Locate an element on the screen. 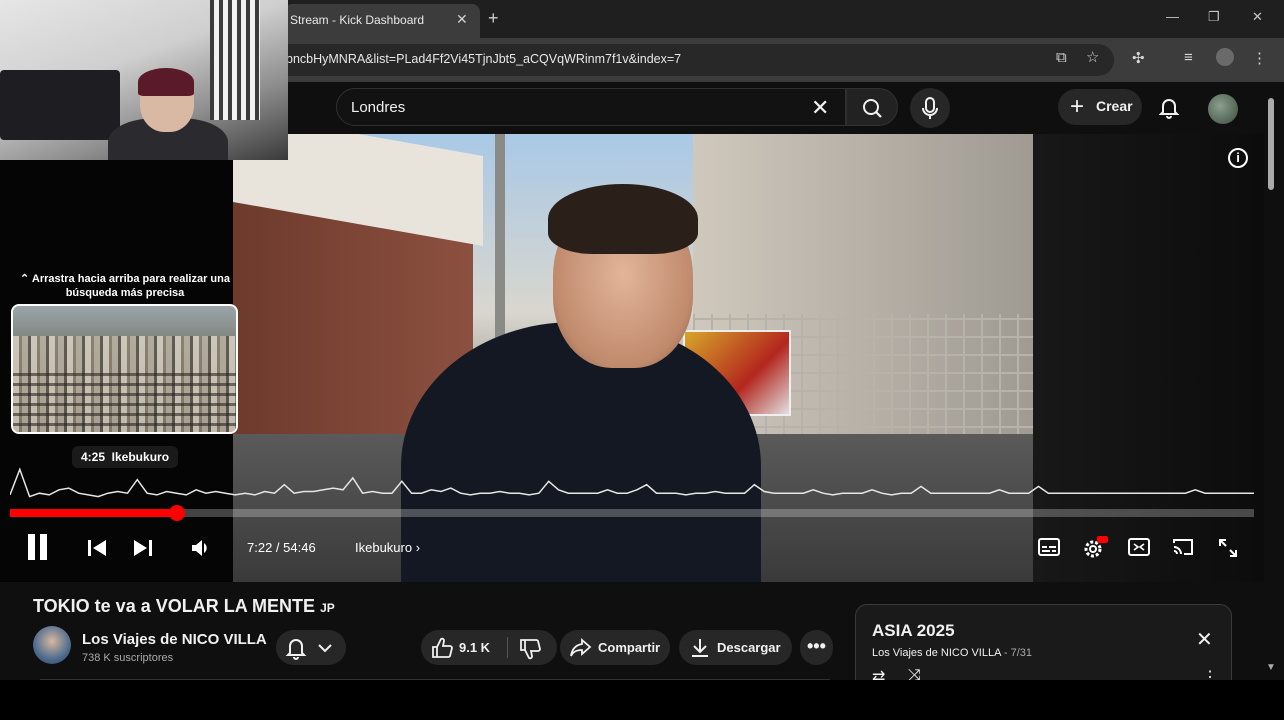 This screenshot has height=720, width=1284. cast-icon is located at coordinates (1183, 547).